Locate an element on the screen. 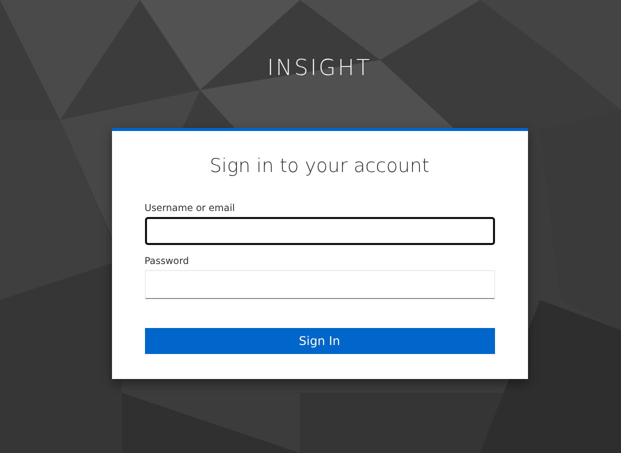 This screenshot has width=621, height=453. field-label: Username or email is located at coordinates (190, 208).